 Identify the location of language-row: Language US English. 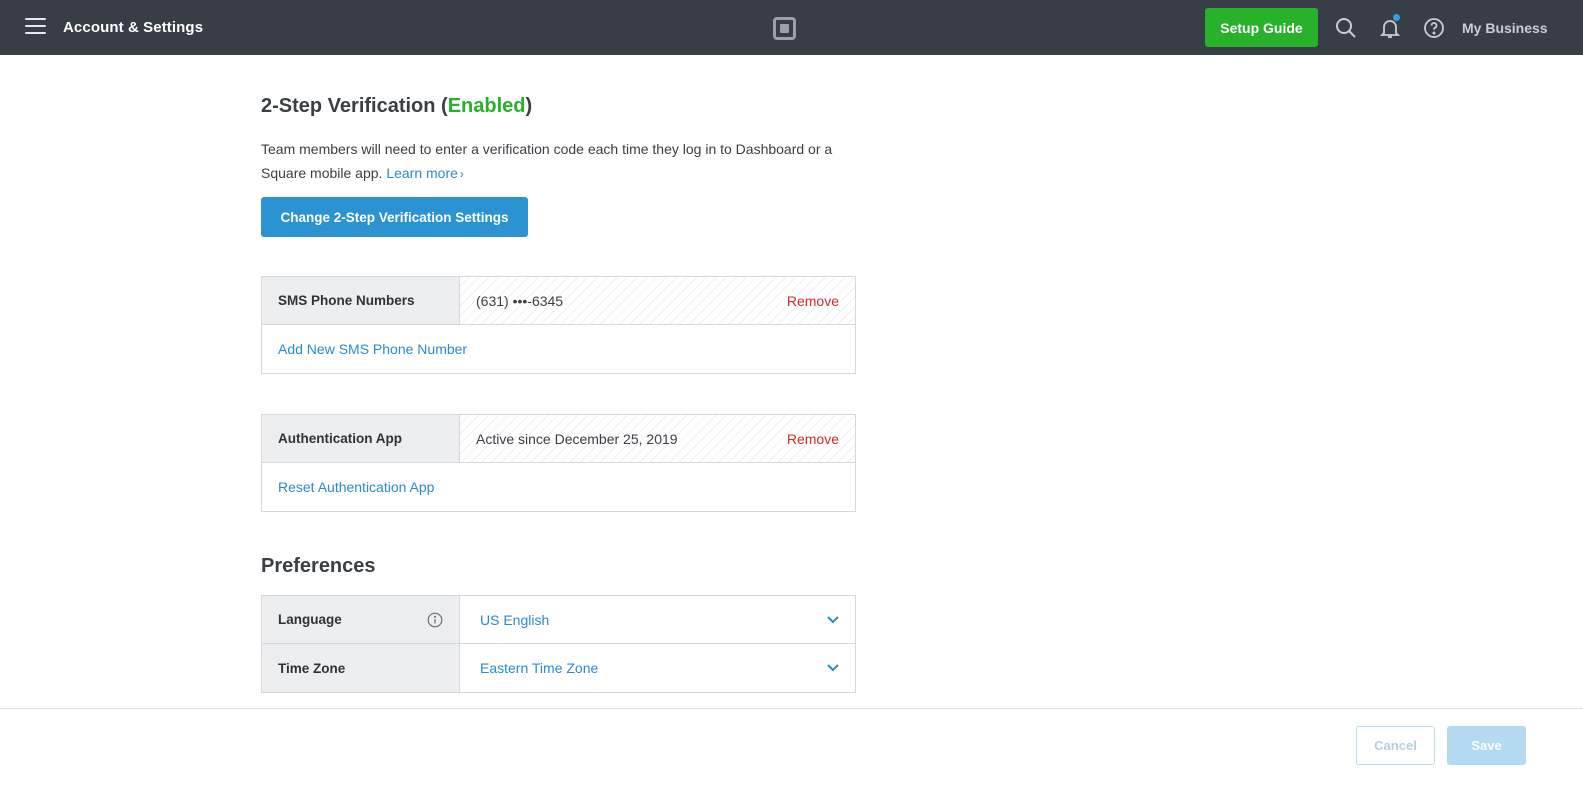
(558, 620).